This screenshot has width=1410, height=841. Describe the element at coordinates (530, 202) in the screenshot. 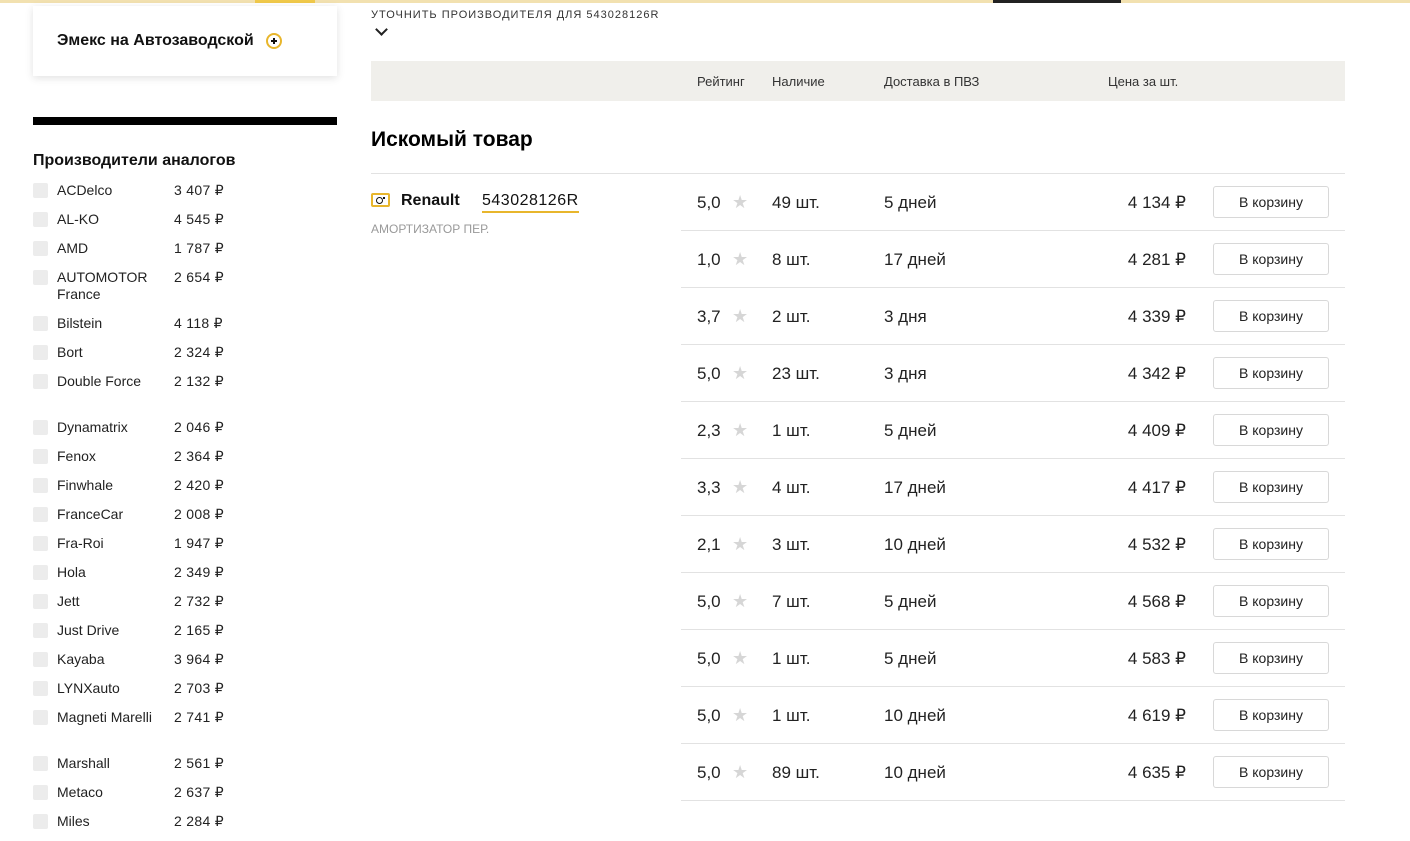

I see `part-number-link: 543028126R` at that location.